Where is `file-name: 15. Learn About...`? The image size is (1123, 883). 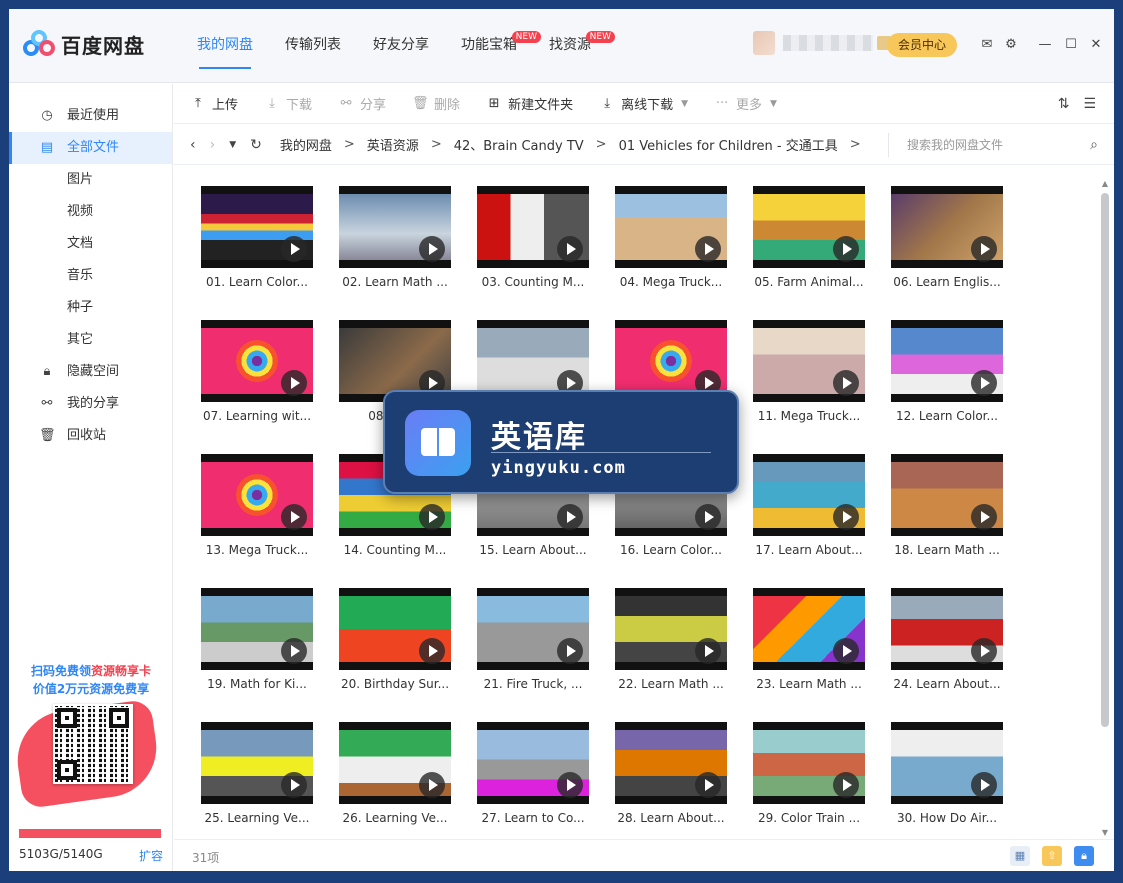
file-name: 15. Learn About... is located at coordinates (533, 550).